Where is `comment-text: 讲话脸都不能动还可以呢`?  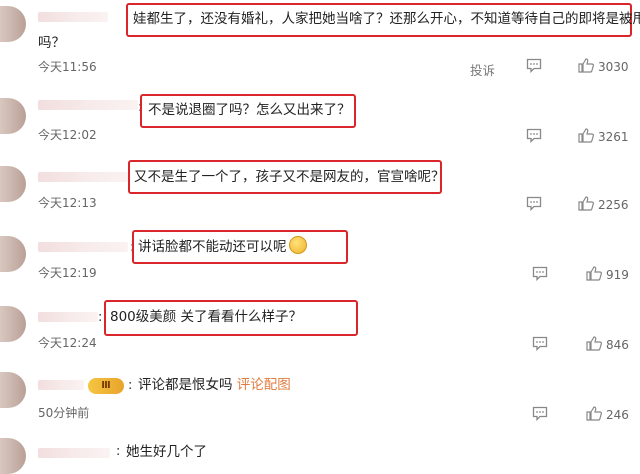 comment-text: 讲话脸都不能动还可以呢 is located at coordinates (222, 247).